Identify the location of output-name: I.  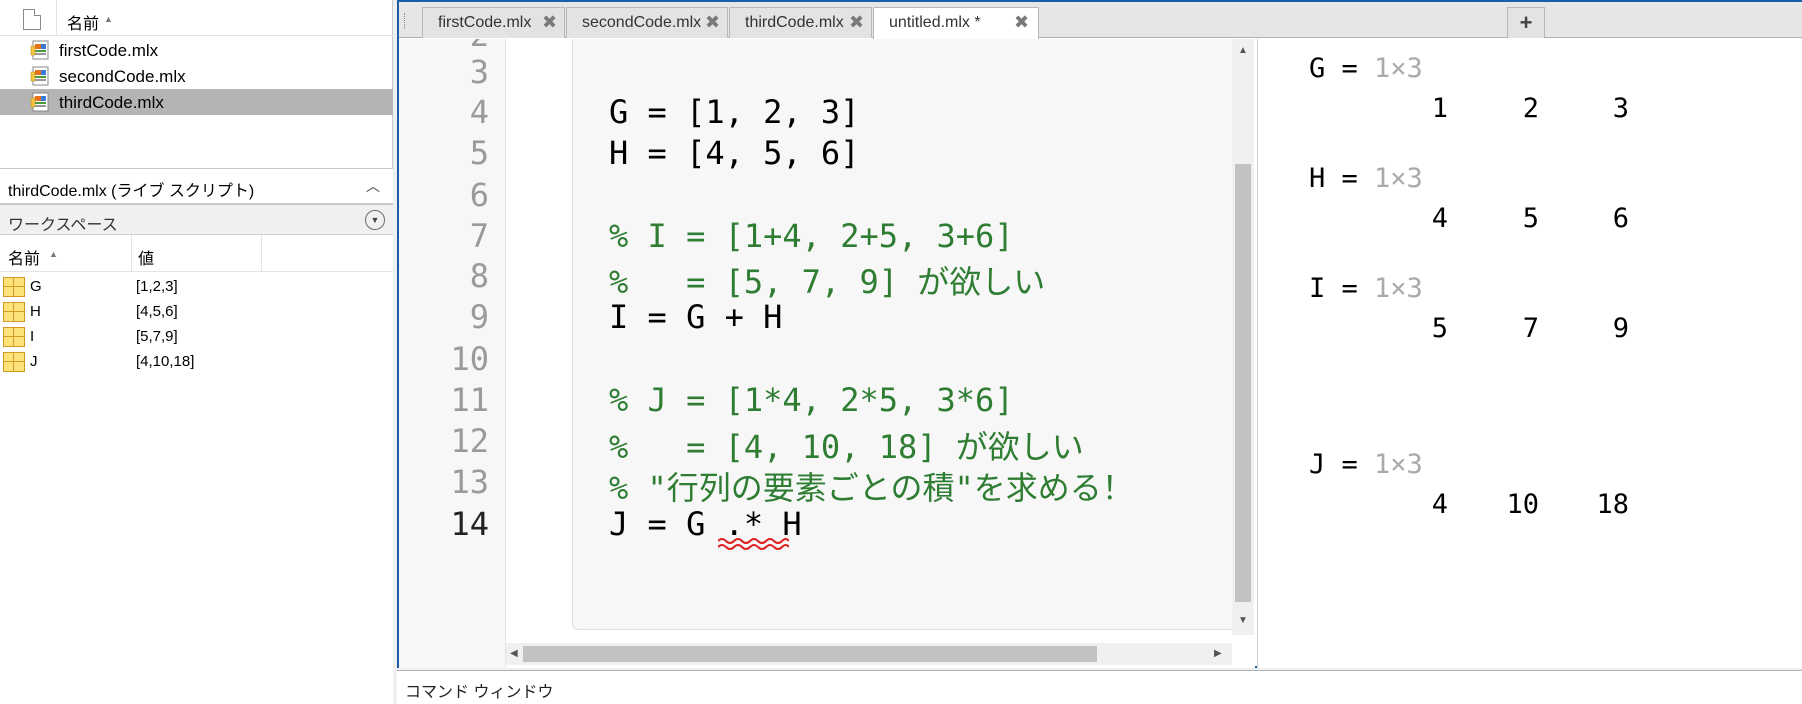
(1317, 288).